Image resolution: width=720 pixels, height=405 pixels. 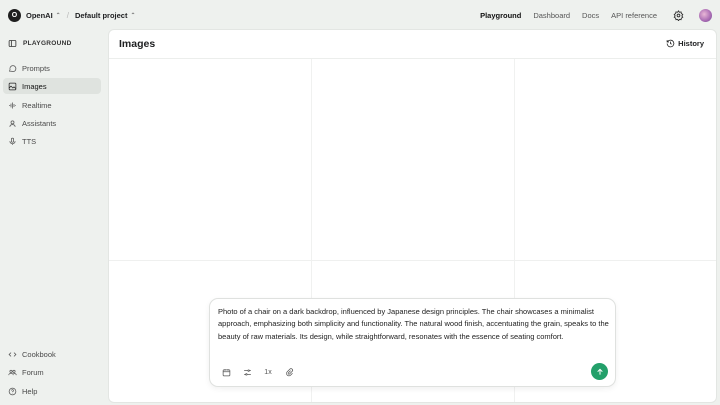 I want to click on help-icon, so click(x=12, y=391).